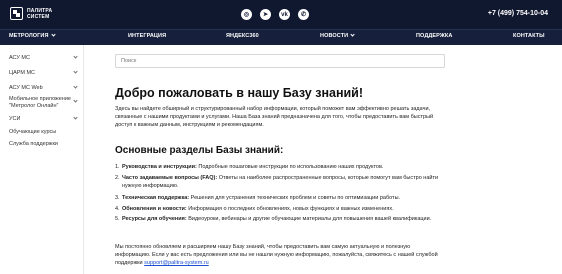 The image size is (562, 274). What do you see at coordinates (43, 119) in the screenshot?
I see `sidebar-item-usi: УСИ` at bounding box center [43, 119].